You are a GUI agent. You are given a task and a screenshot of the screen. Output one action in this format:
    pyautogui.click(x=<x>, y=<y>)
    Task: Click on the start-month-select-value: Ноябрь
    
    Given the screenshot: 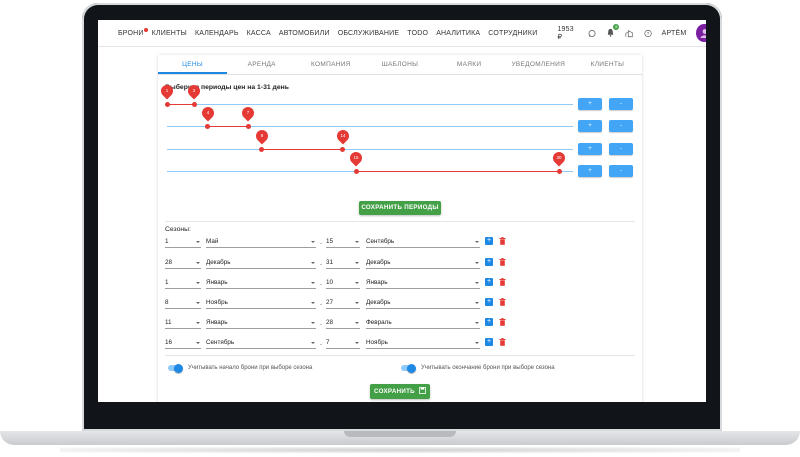 What is the action you would take?
    pyautogui.click(x=217, y=302)
    